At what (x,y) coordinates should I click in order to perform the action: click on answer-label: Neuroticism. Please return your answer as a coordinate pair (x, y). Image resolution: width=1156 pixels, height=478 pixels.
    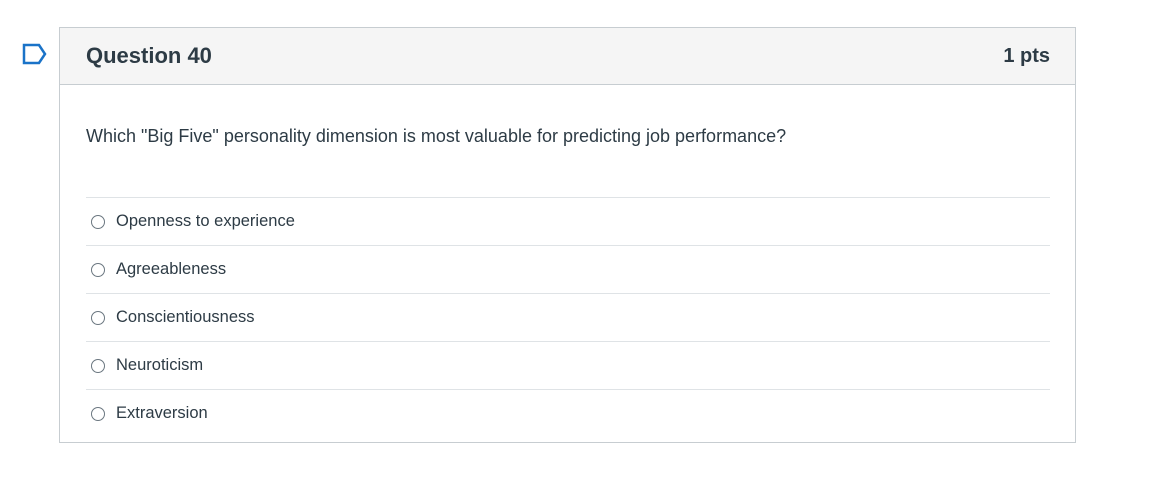
    Looking at the image, I should click on (159, 365).